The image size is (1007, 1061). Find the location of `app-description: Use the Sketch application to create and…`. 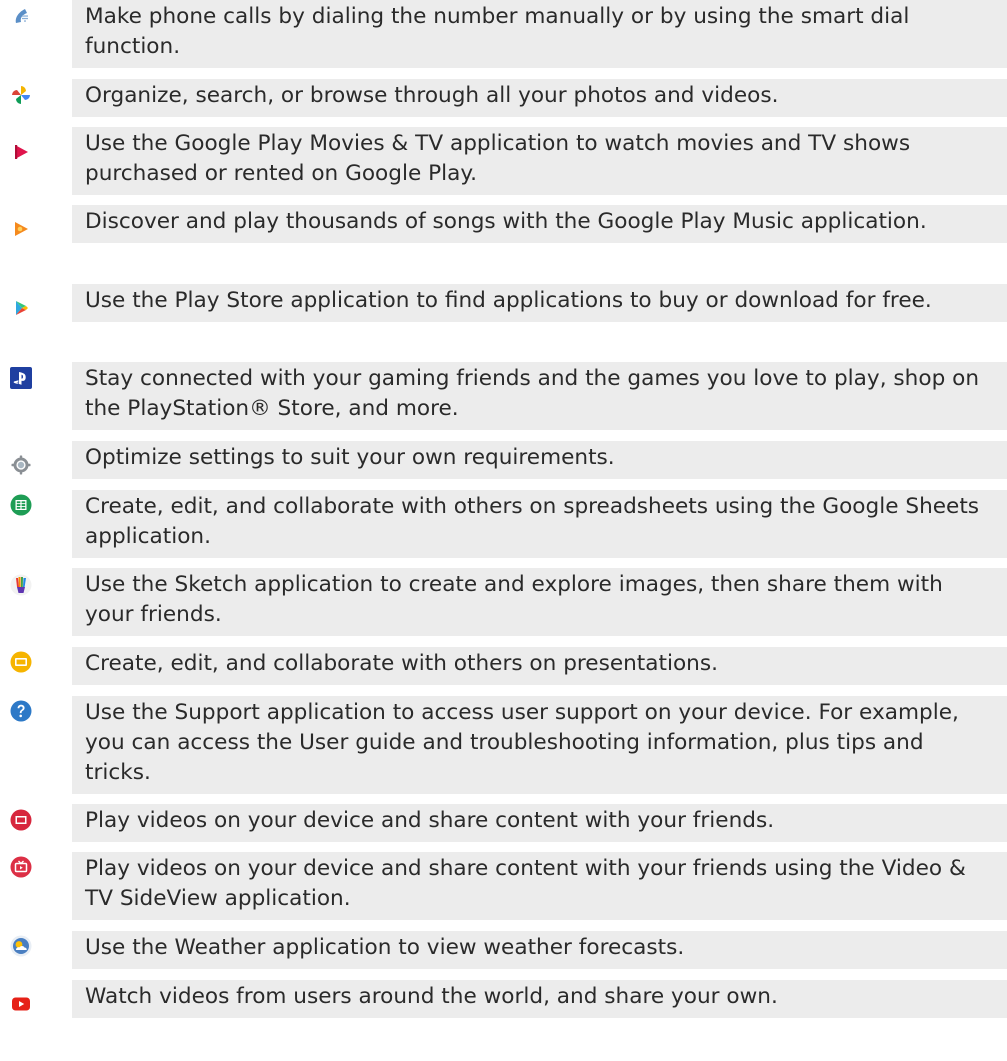

app-description: Use the Sketch application to create and… is located at coordinates (539, 602).